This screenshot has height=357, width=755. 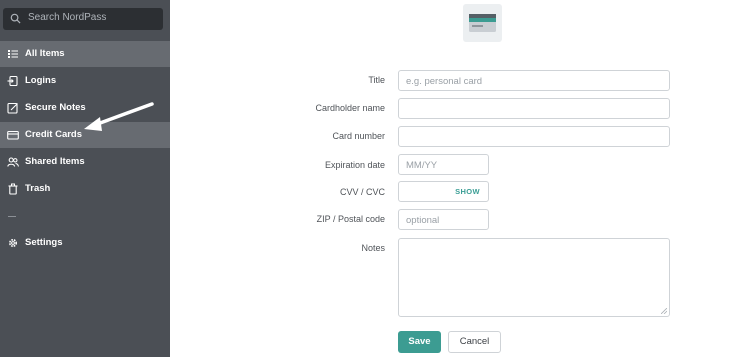 What do you see at coordinates (13, 162) in the screenshot?
I see `users-icon` at bounding box center [13, 162].